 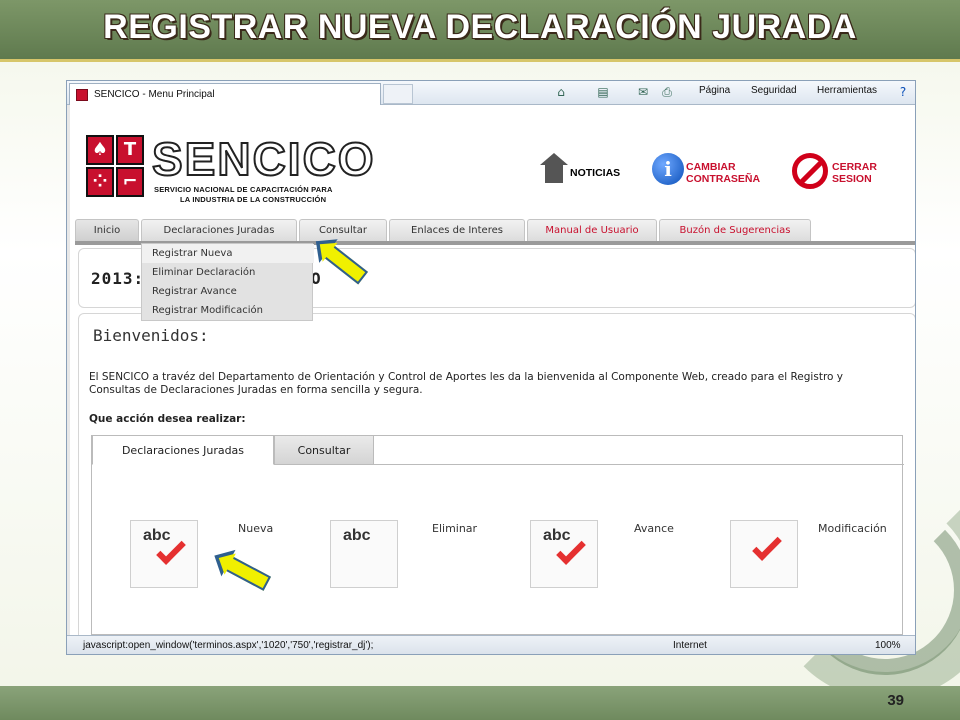 What do you see at coordinates (735, 230) in the screenshot?
I see `nav-tab-buzon: Buzón de Sugerencias` at bounding box center [735, 230].